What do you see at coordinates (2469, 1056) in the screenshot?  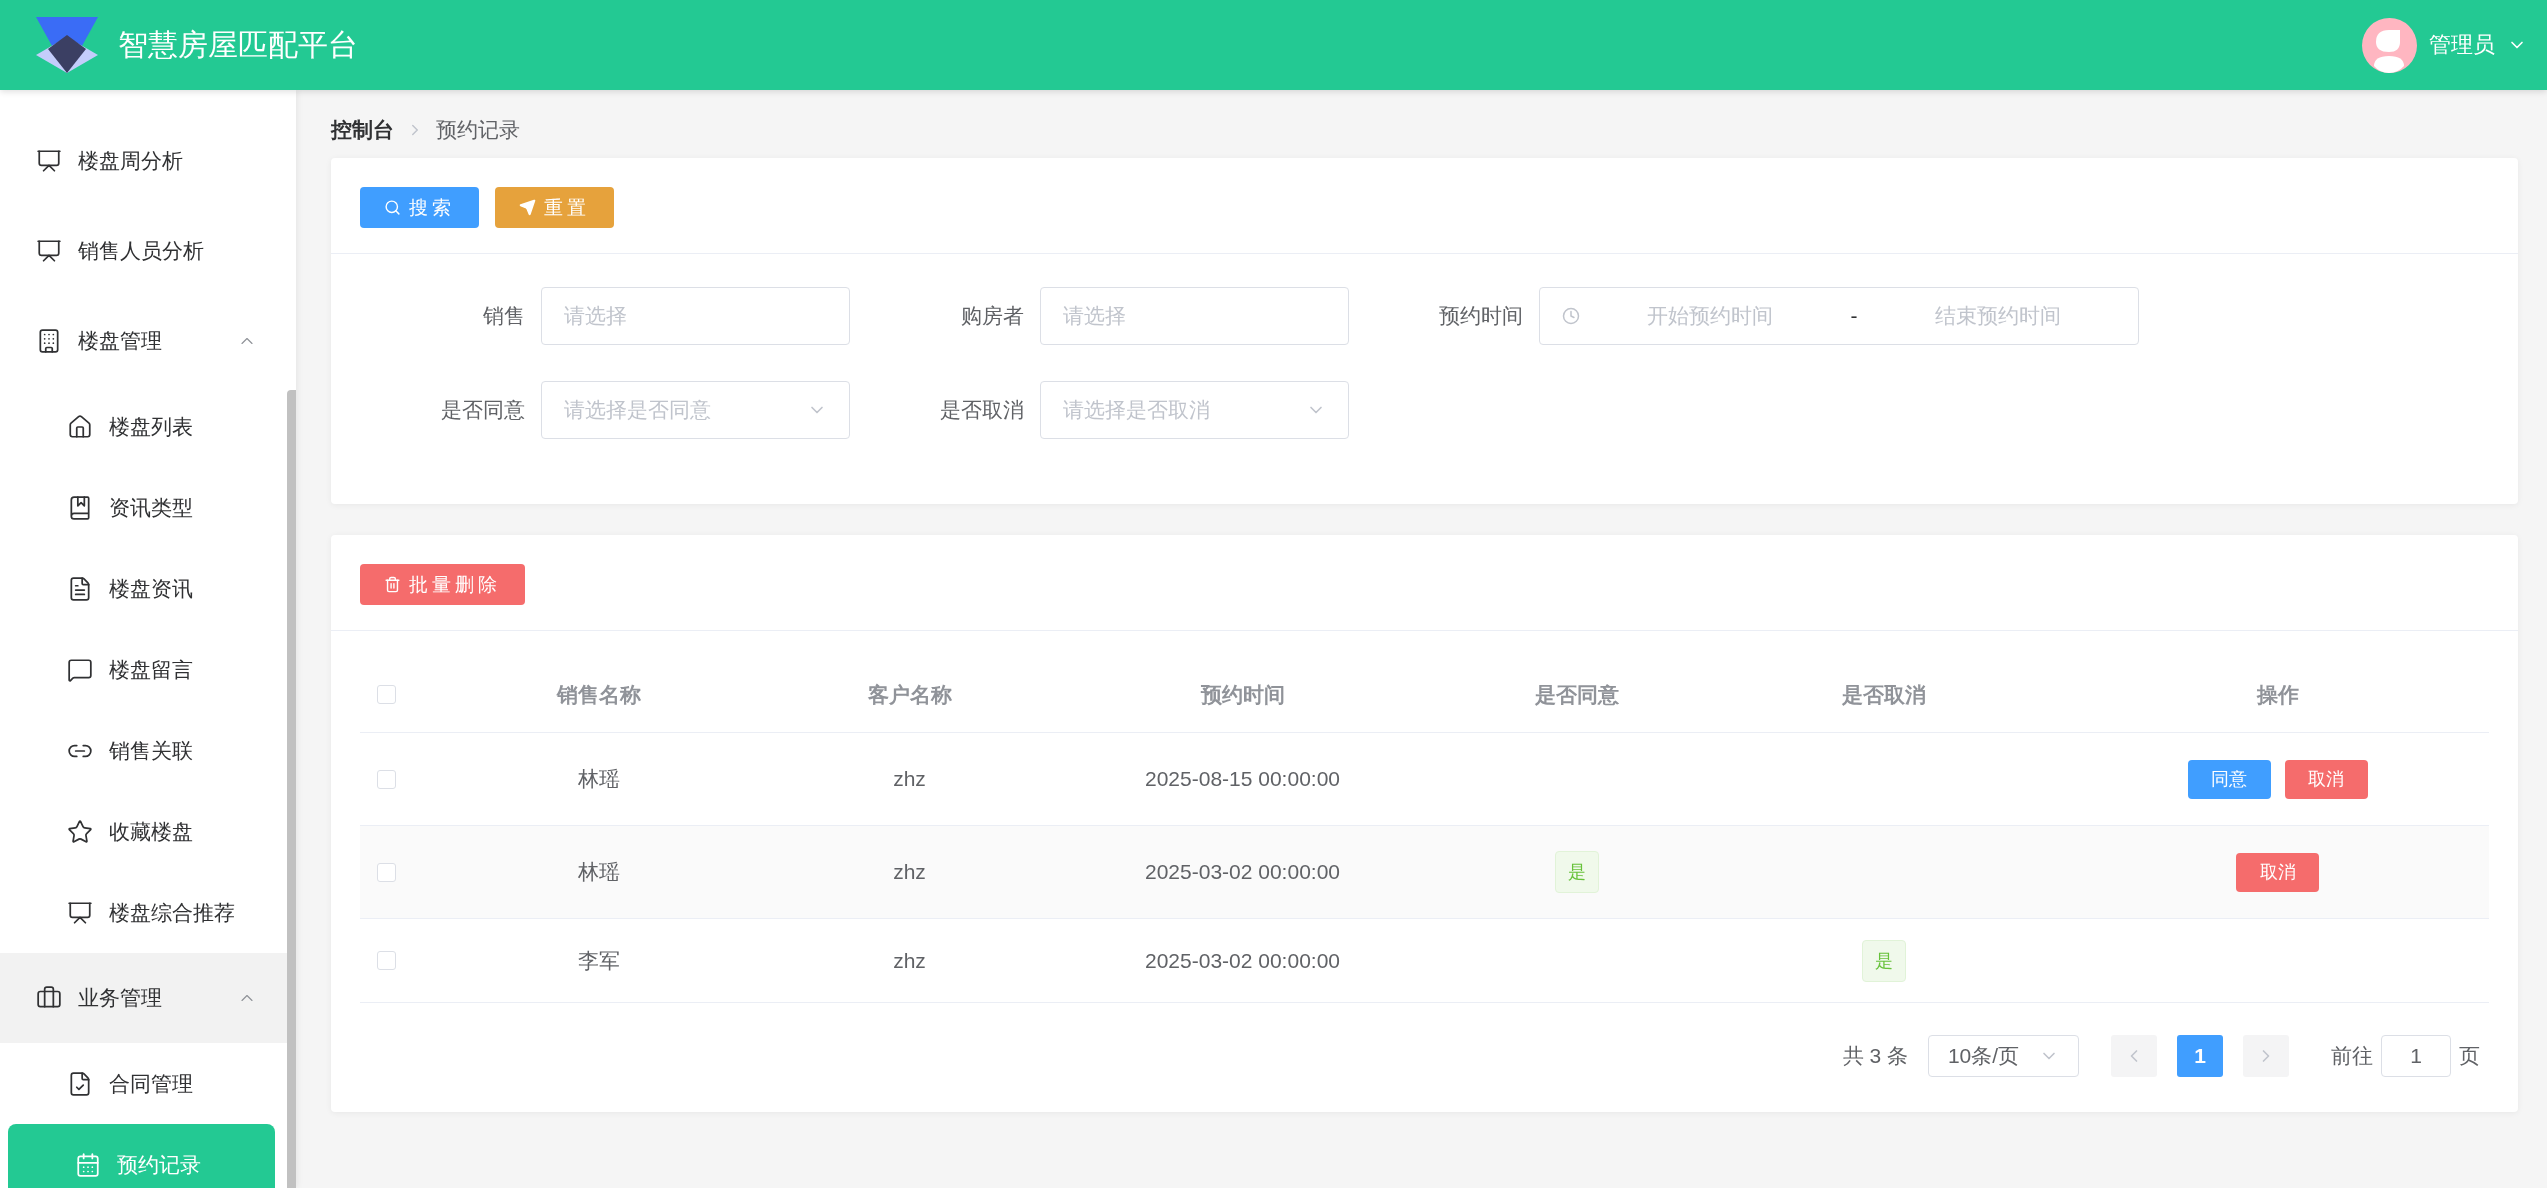 I see `page-unit: 页` at bounding box center [2469, 1056].